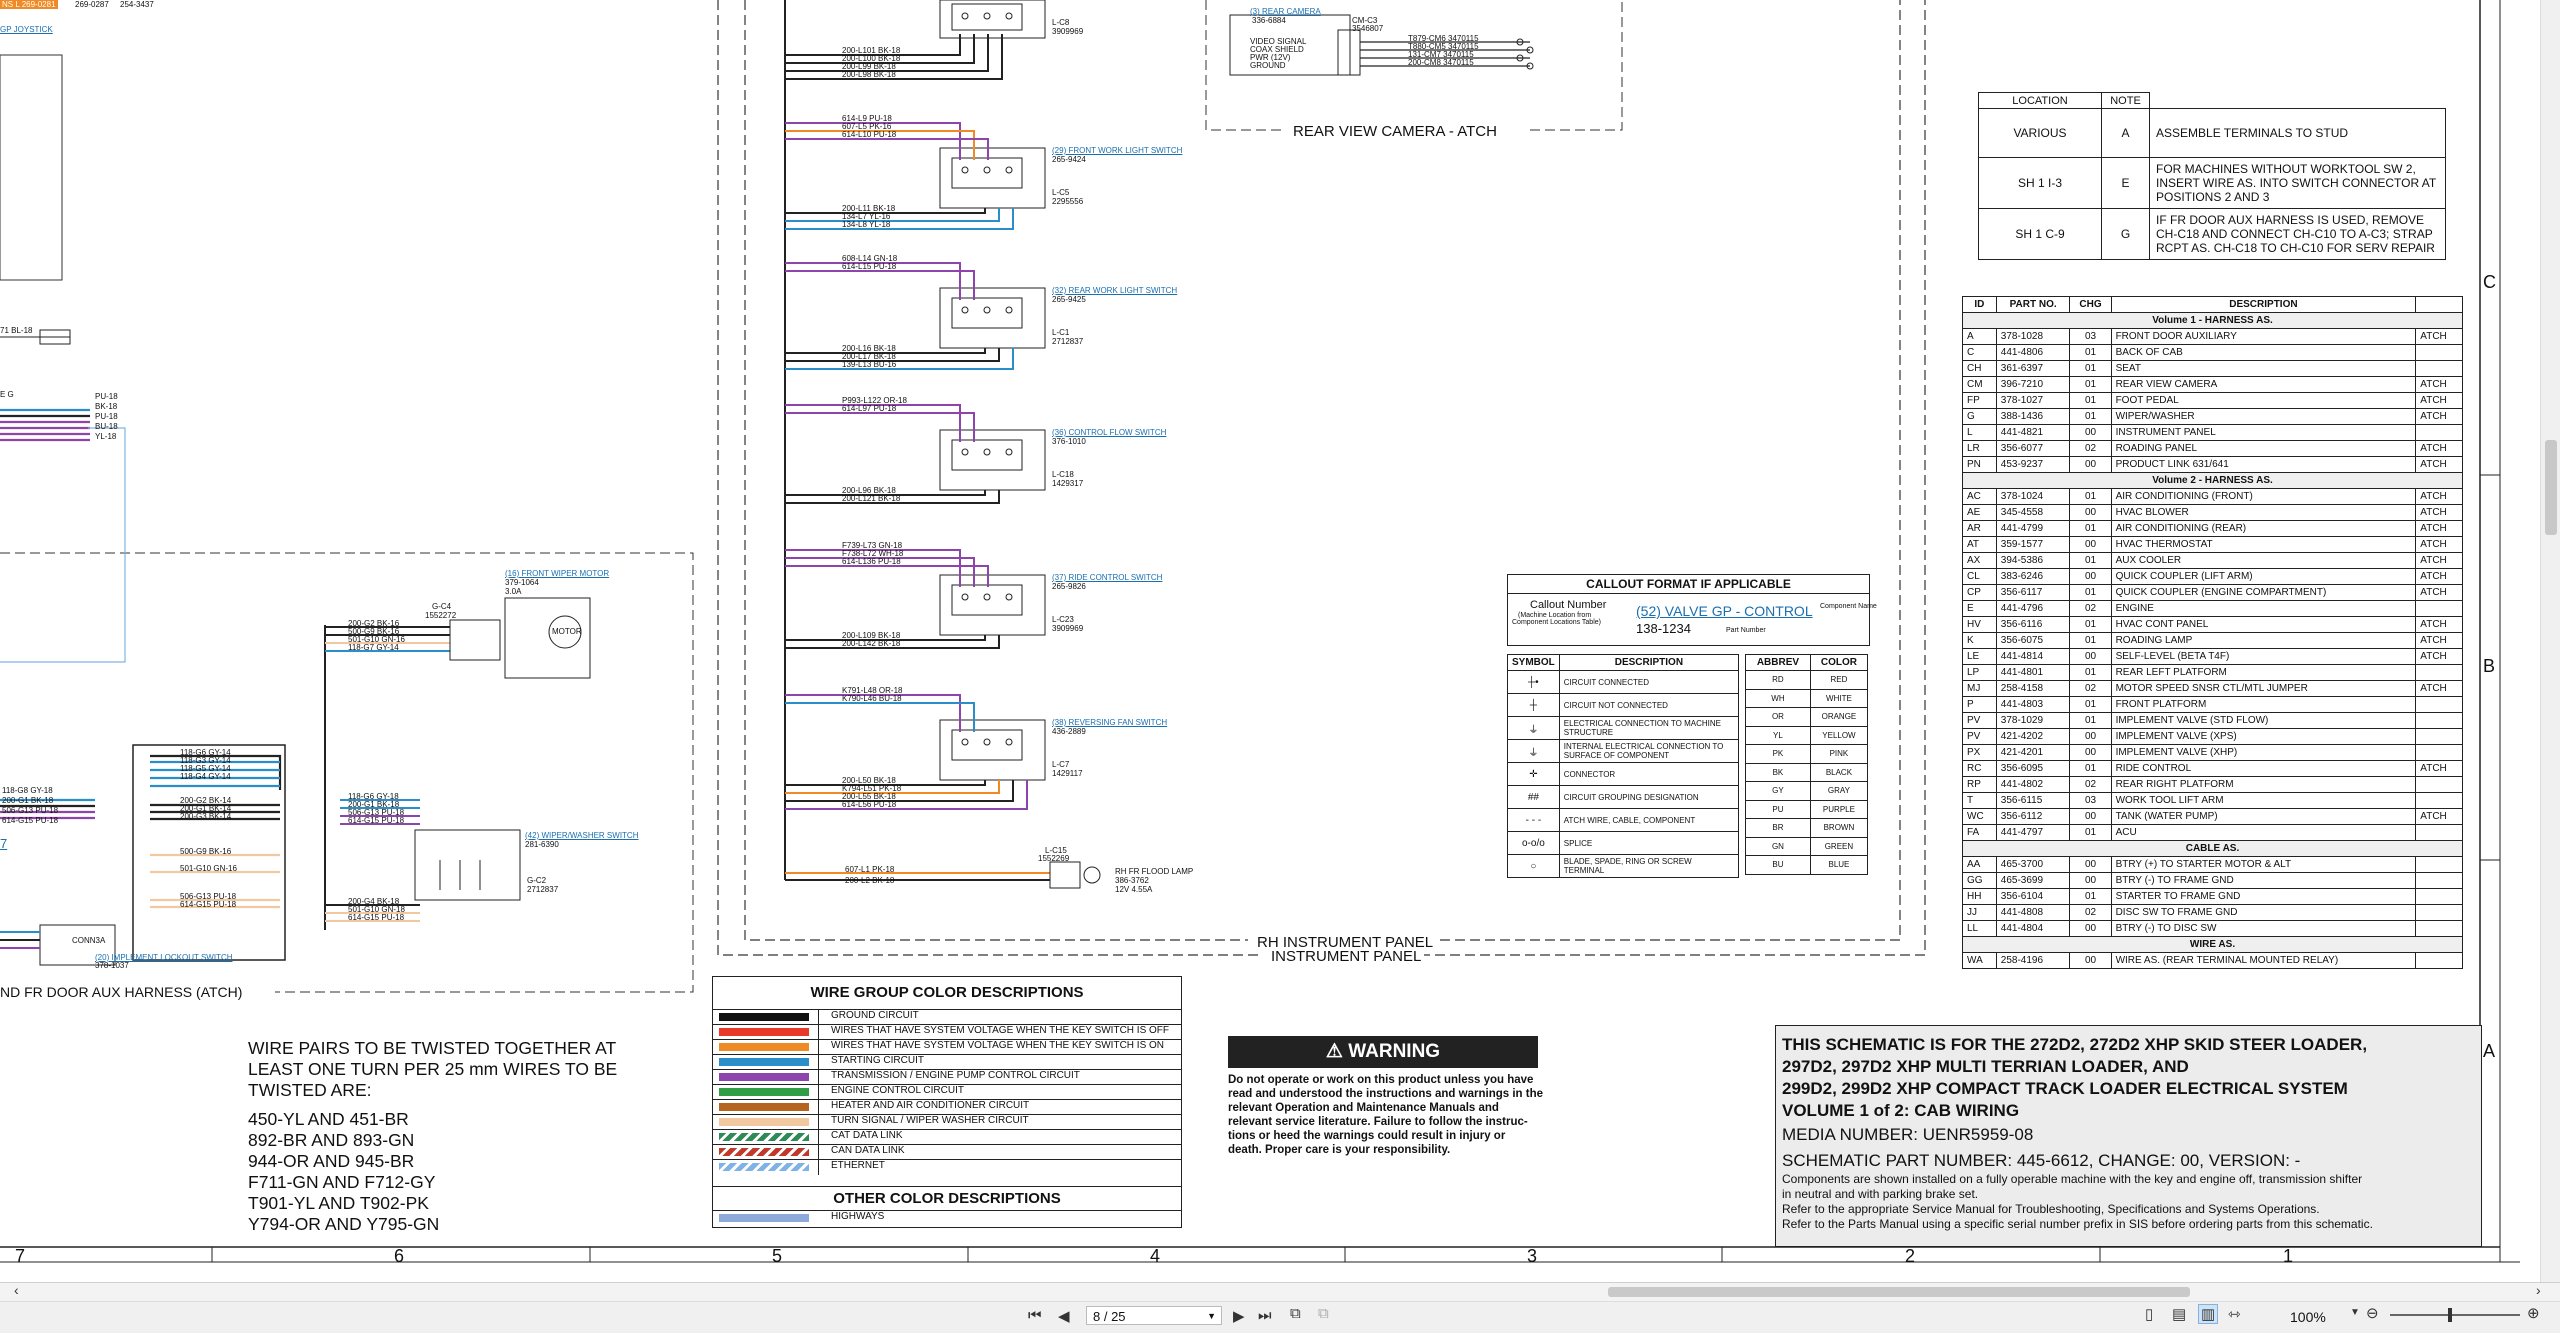  I want to click on warning-banner: ⚠ WARNING, so click(1383, 1052).